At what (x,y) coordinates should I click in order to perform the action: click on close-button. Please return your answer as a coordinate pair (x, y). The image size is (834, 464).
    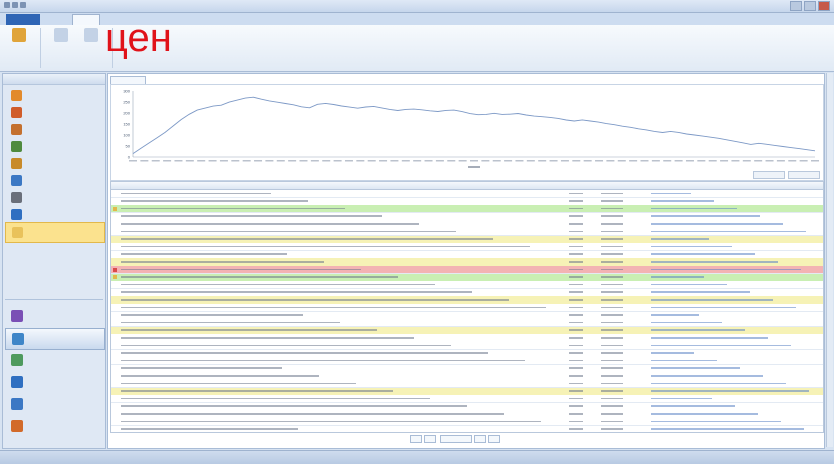
    Looking at the image, I should click on (824, 6).